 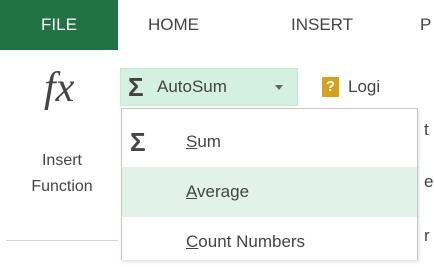 I want to click on logical-icon: ?, so click(x=330, y=87).